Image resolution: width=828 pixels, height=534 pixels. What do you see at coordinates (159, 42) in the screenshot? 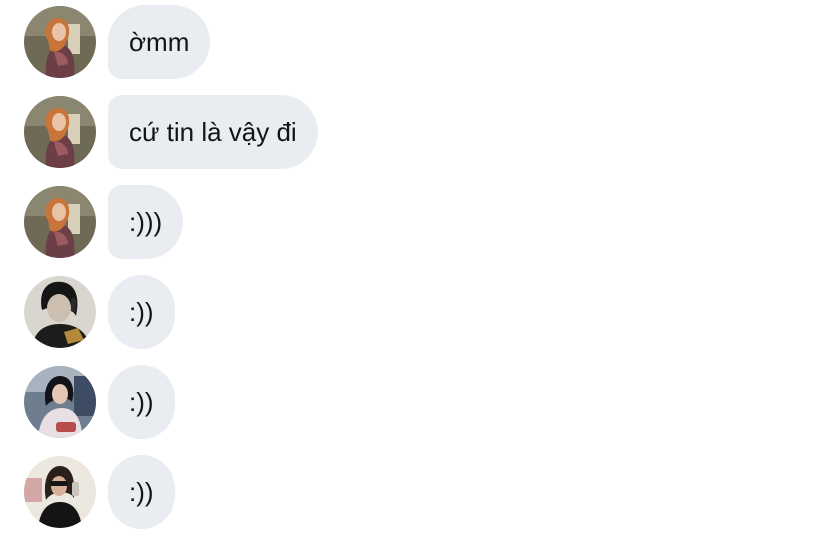
I see `message-bubble: ờmm` at bounding box center [159, 42].